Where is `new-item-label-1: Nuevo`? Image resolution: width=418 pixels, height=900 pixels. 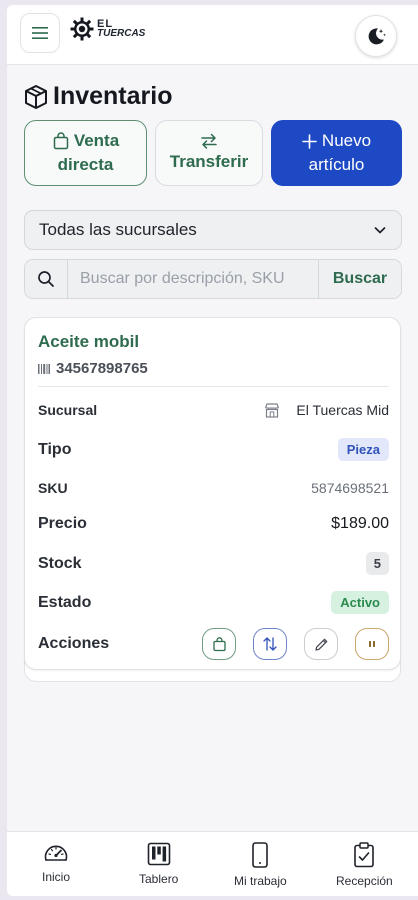
new-item-label-1: Nuevo is located at coordinates (346, 140).